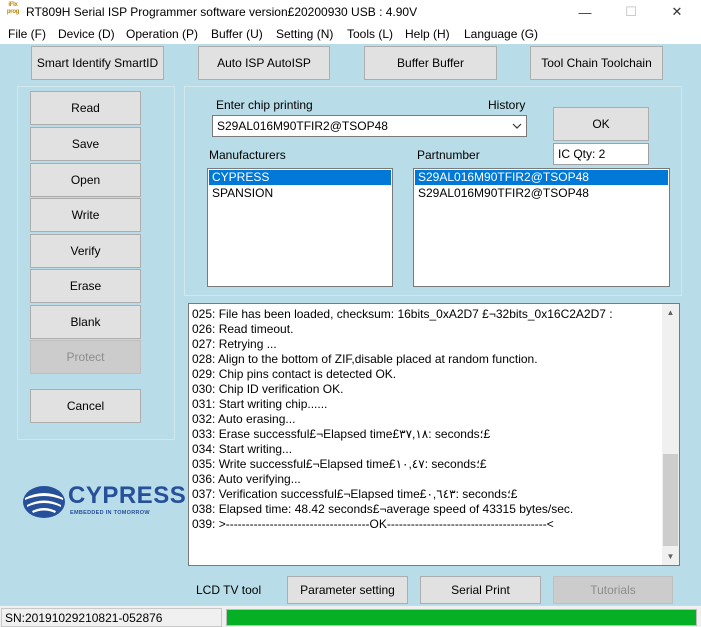 This screenshot has width=701, height=627. I want to click on app-logo-icon: iFlx prog, so click(13, 12).